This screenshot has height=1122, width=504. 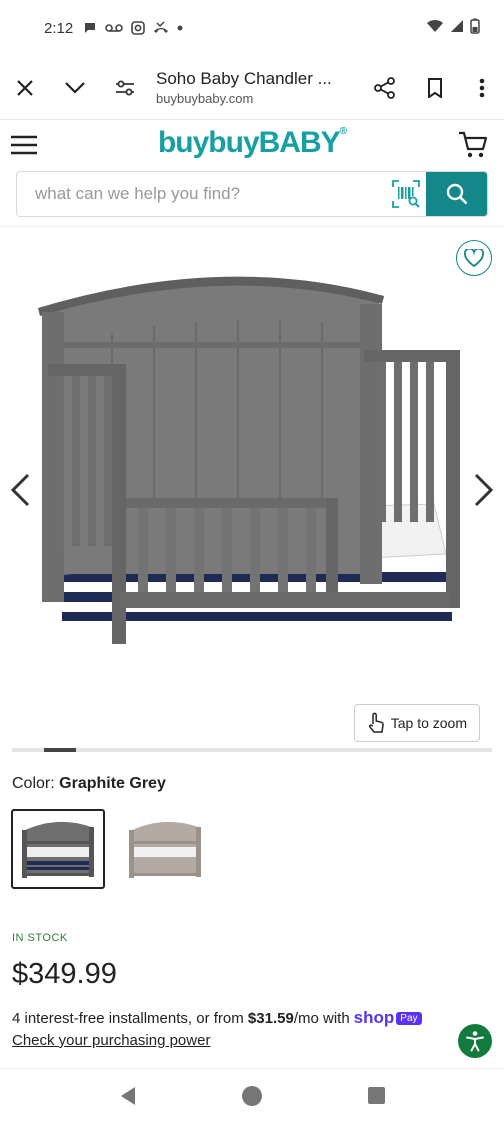 I want to click on gallery-progress-track, so click(x=252, y=750).